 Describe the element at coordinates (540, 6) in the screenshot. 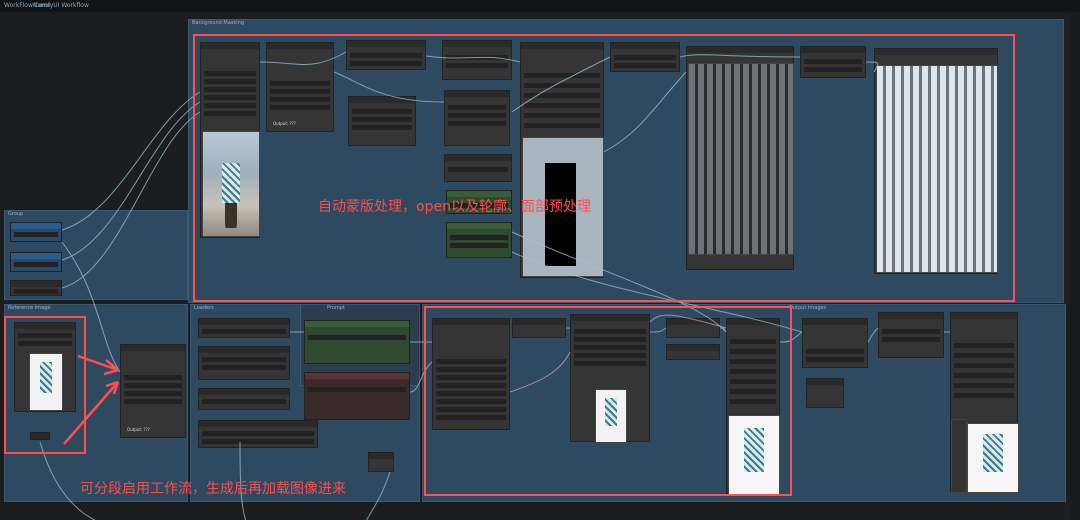

I see `top-bar: WorkFlowName ComfyUI Workflow` at that location.